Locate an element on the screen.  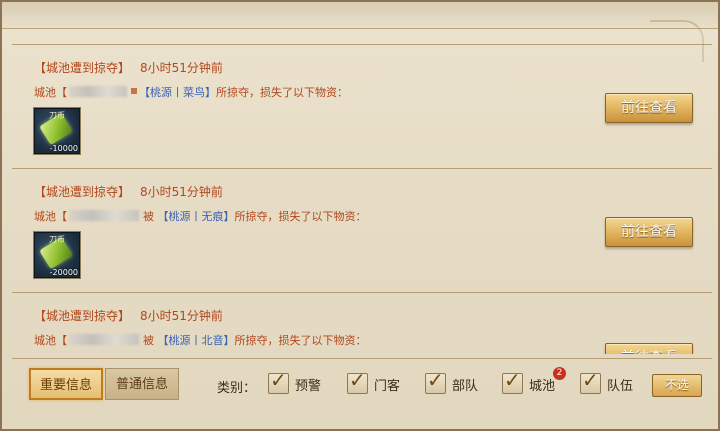
filter-bar: 重要信息 普通信息 类别： ✓ 预警 ✓ 门客 ✓ 部队 ✓ 城池 2 ✓ 队伍 is located at coordinates (362, 388).